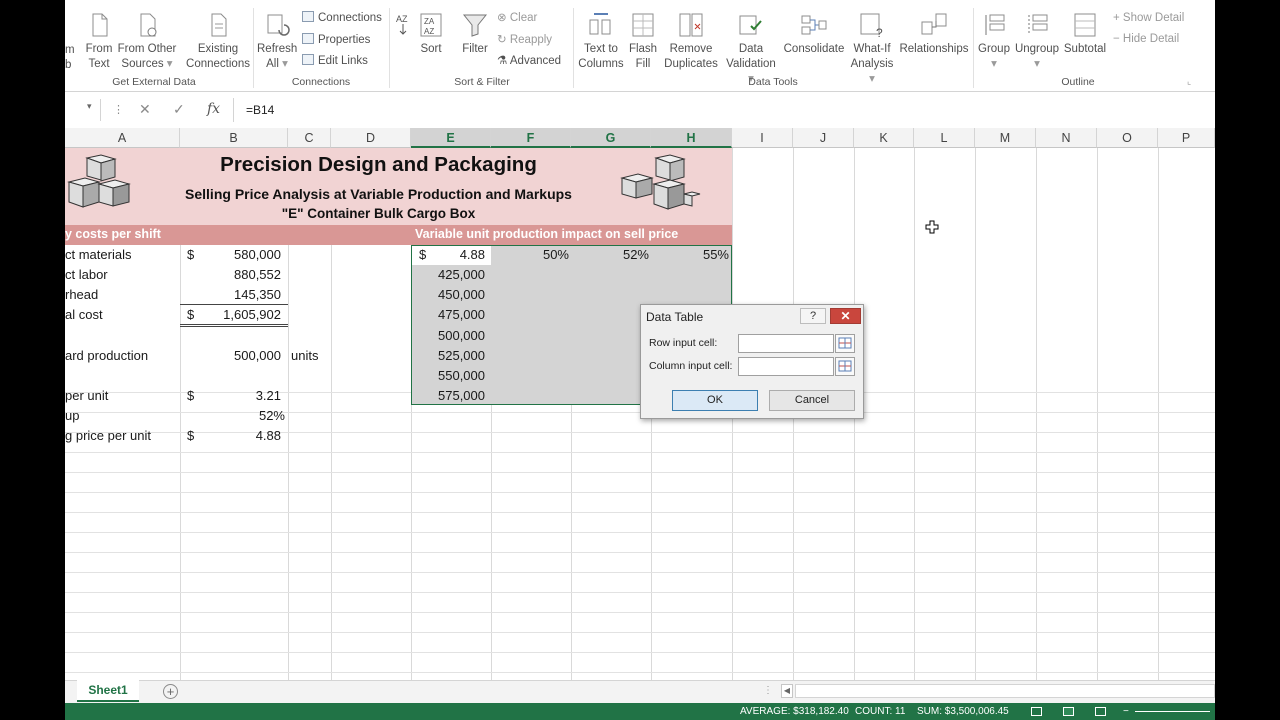  What do you see at coordinates (304, 355) in the screenshot?
I see `units-label: units` at bounding box center [304, 355].